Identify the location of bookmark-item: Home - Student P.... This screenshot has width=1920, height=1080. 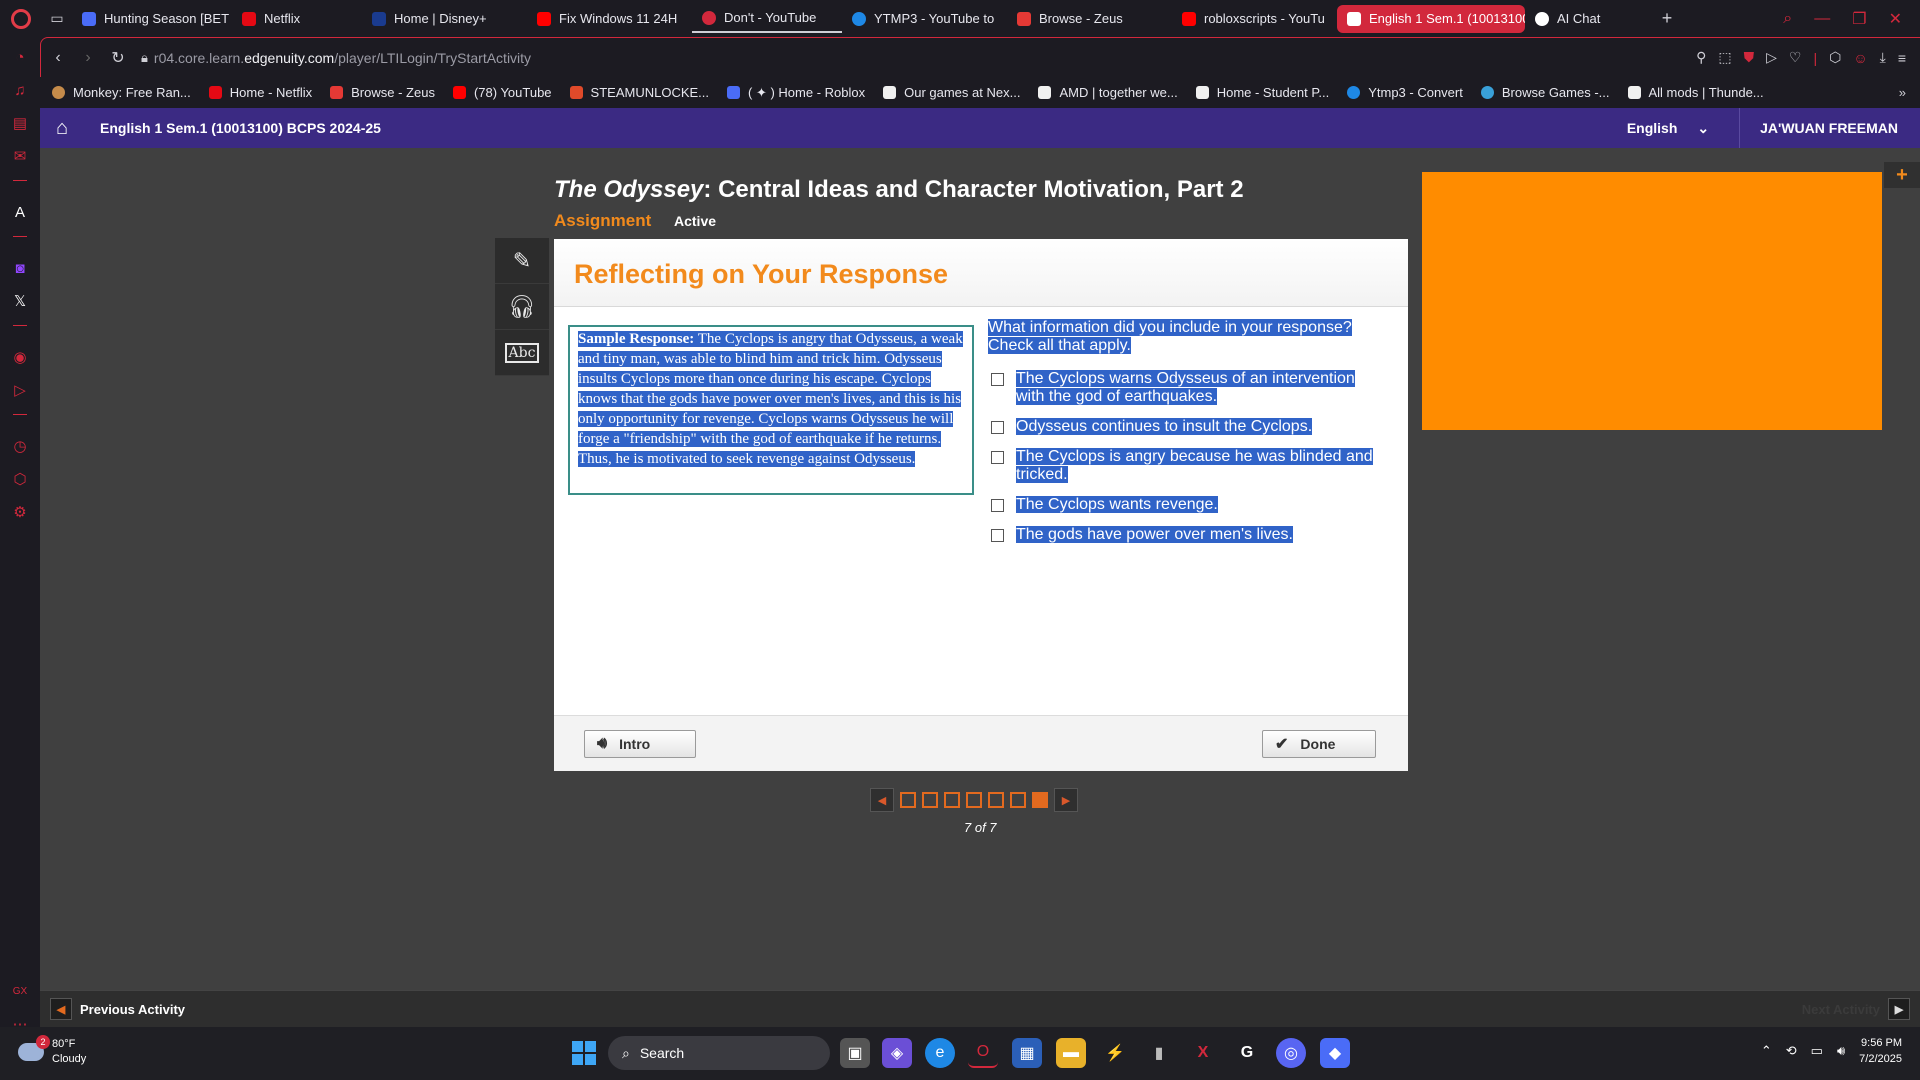
(1262, 92).